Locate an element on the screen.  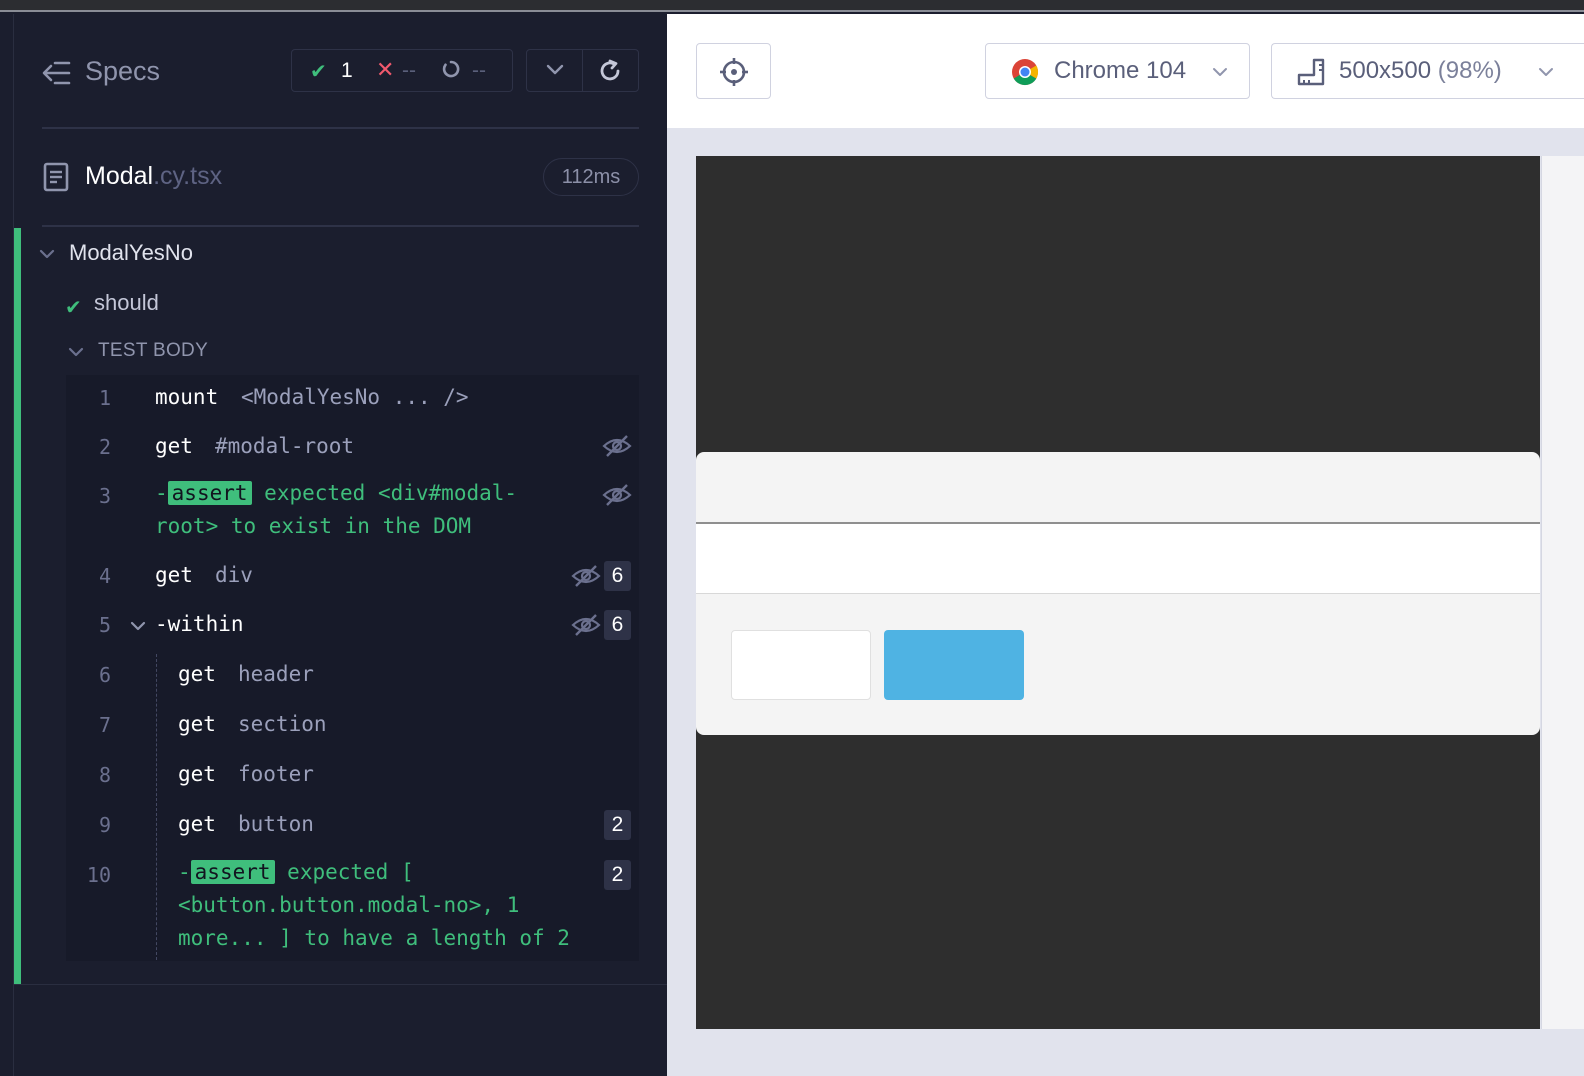
suite-title: ModalYesNo is located at coordinates (131, 253).